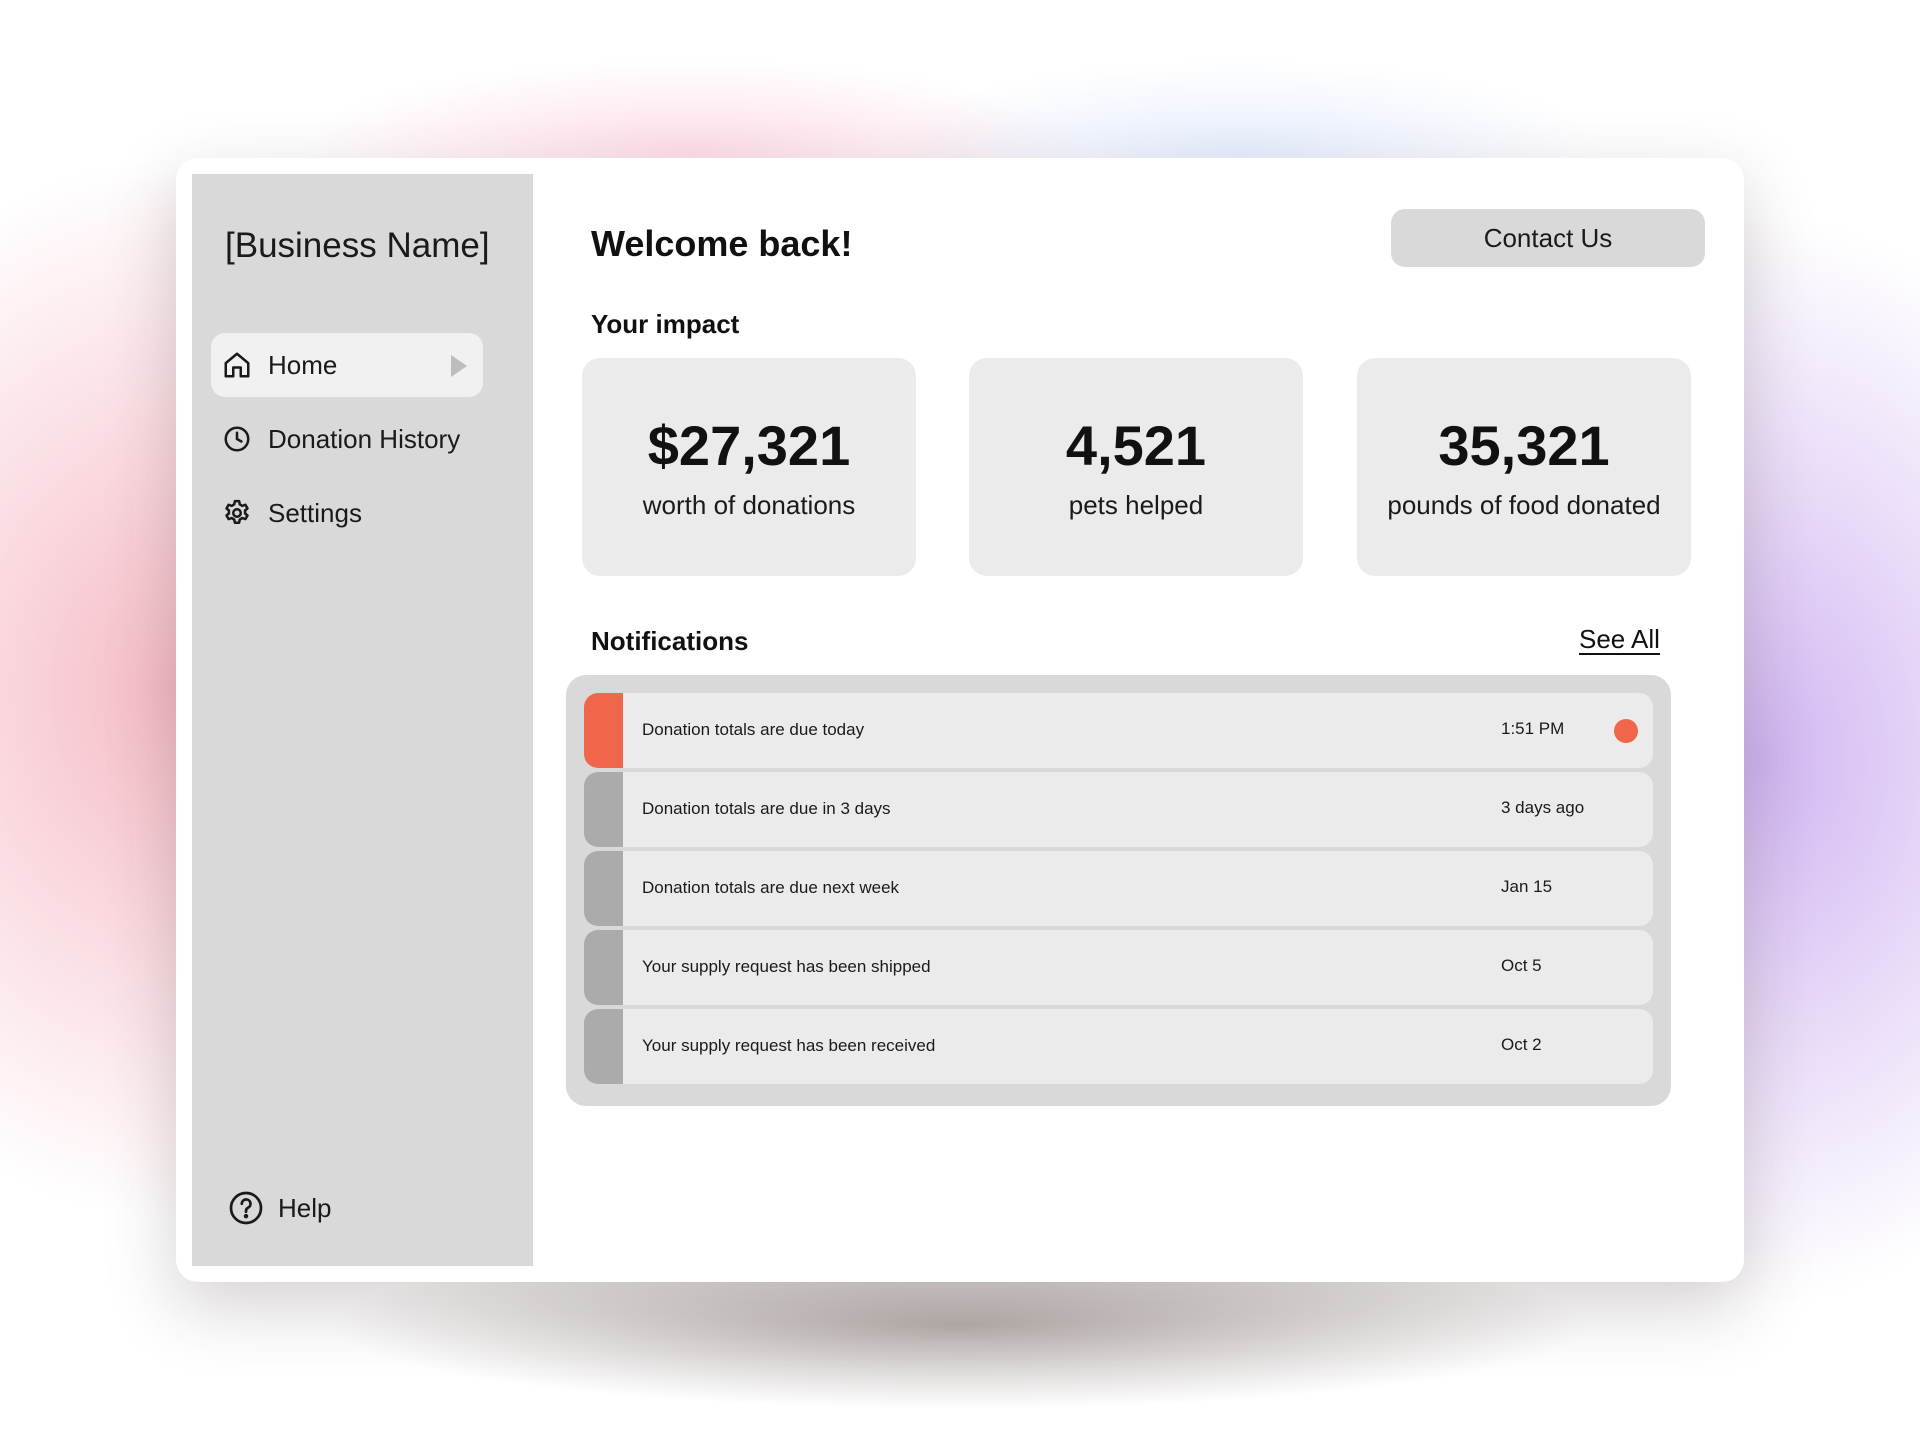 This screenshot has width=1920, height=1440. I want to click on sidebar-item-settings: Settings, so click(347, 513).